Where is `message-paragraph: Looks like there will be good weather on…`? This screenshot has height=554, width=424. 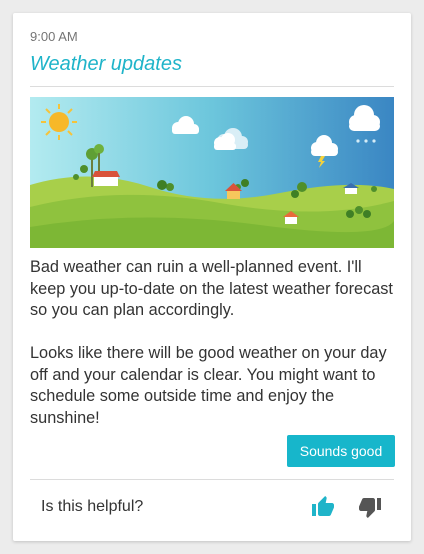
message-paragraph: Looks like there will be good weather on… is located at coordinates (208, 385).